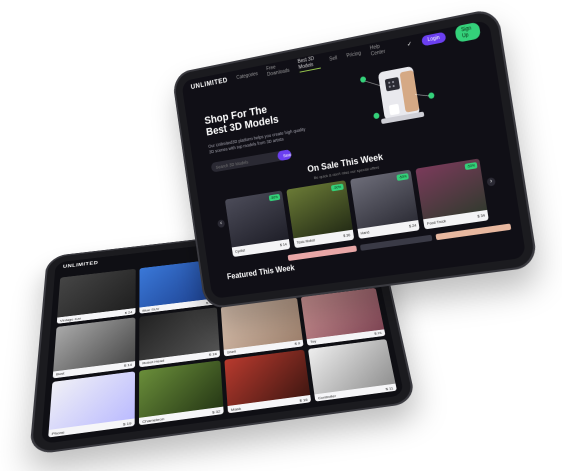  Describe the element at coordinates (313, 341) in the screenshot. I see `tile-label: Toy` at that location.